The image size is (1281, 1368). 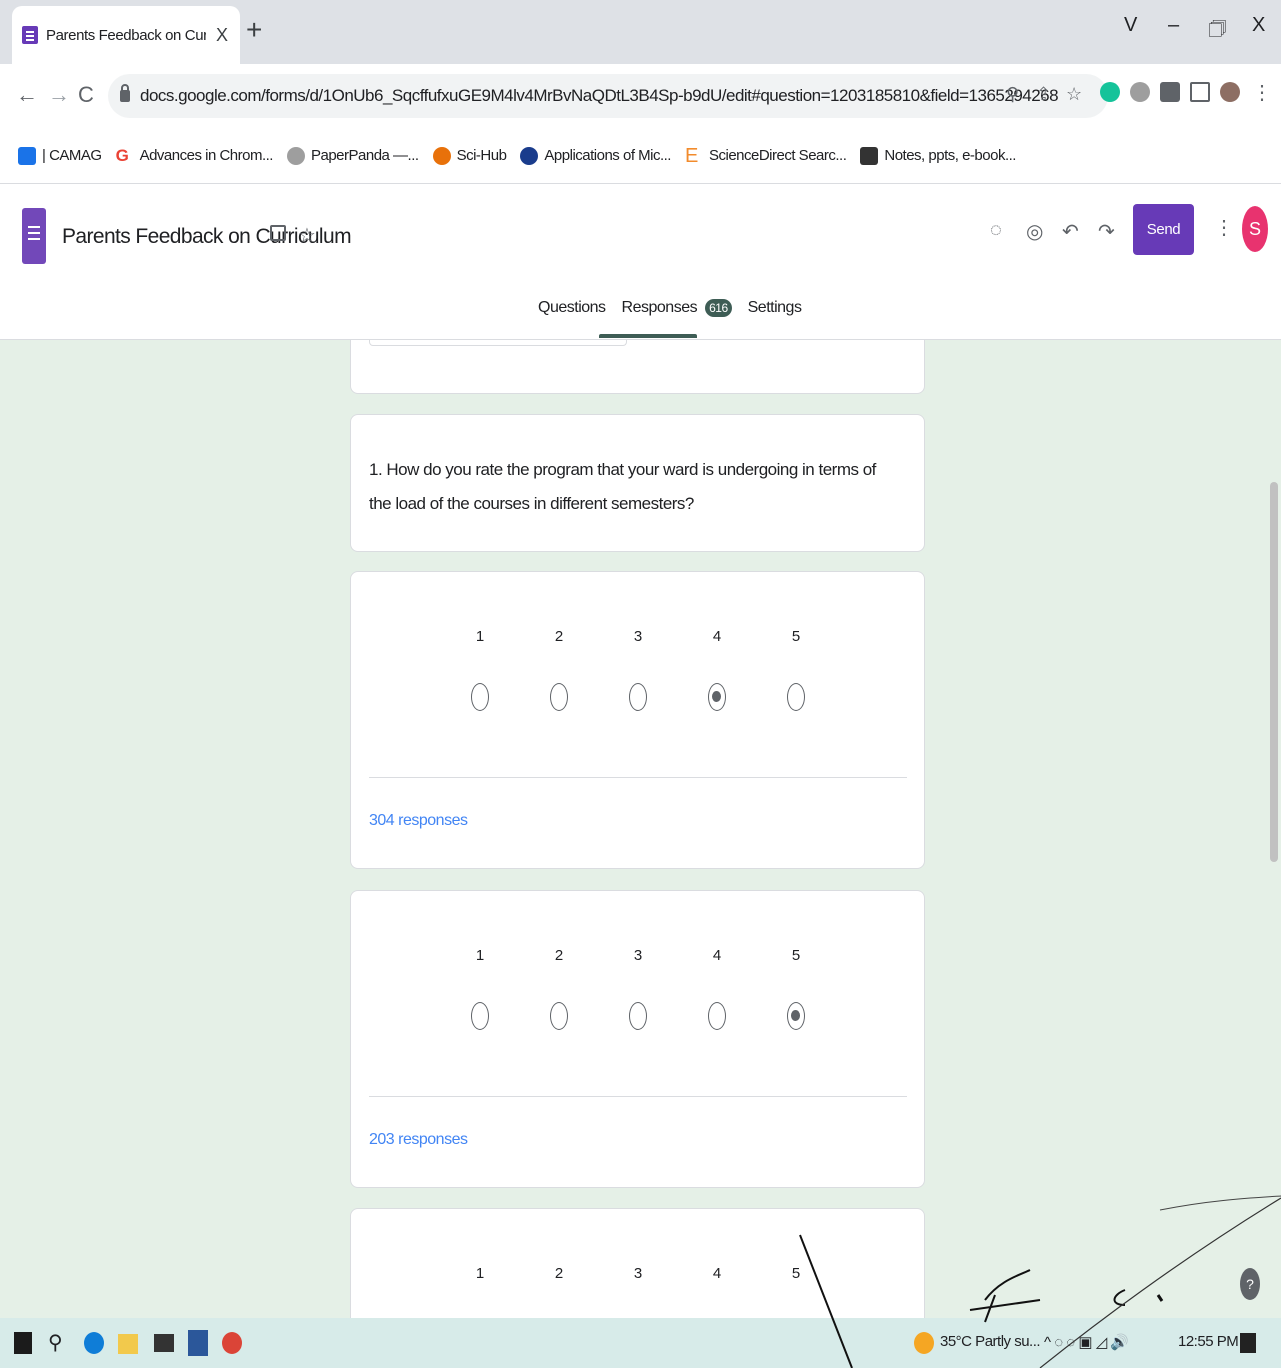 I want to click on preview-eye-icon: ◎, so click(x=1034, y=231).